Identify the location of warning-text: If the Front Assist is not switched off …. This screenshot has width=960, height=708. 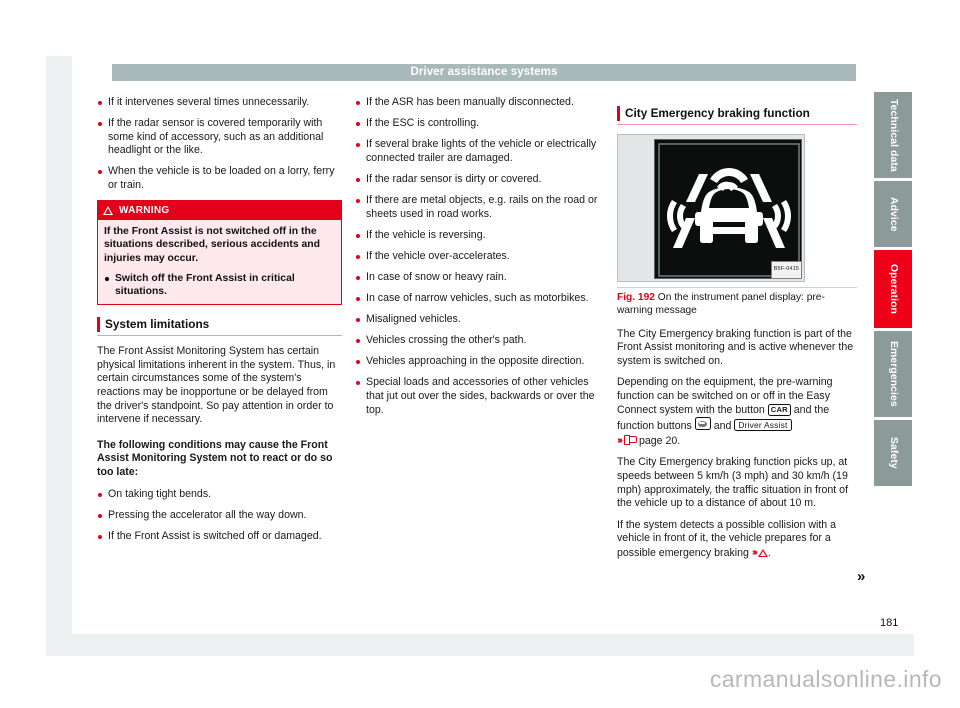
(212, 245).